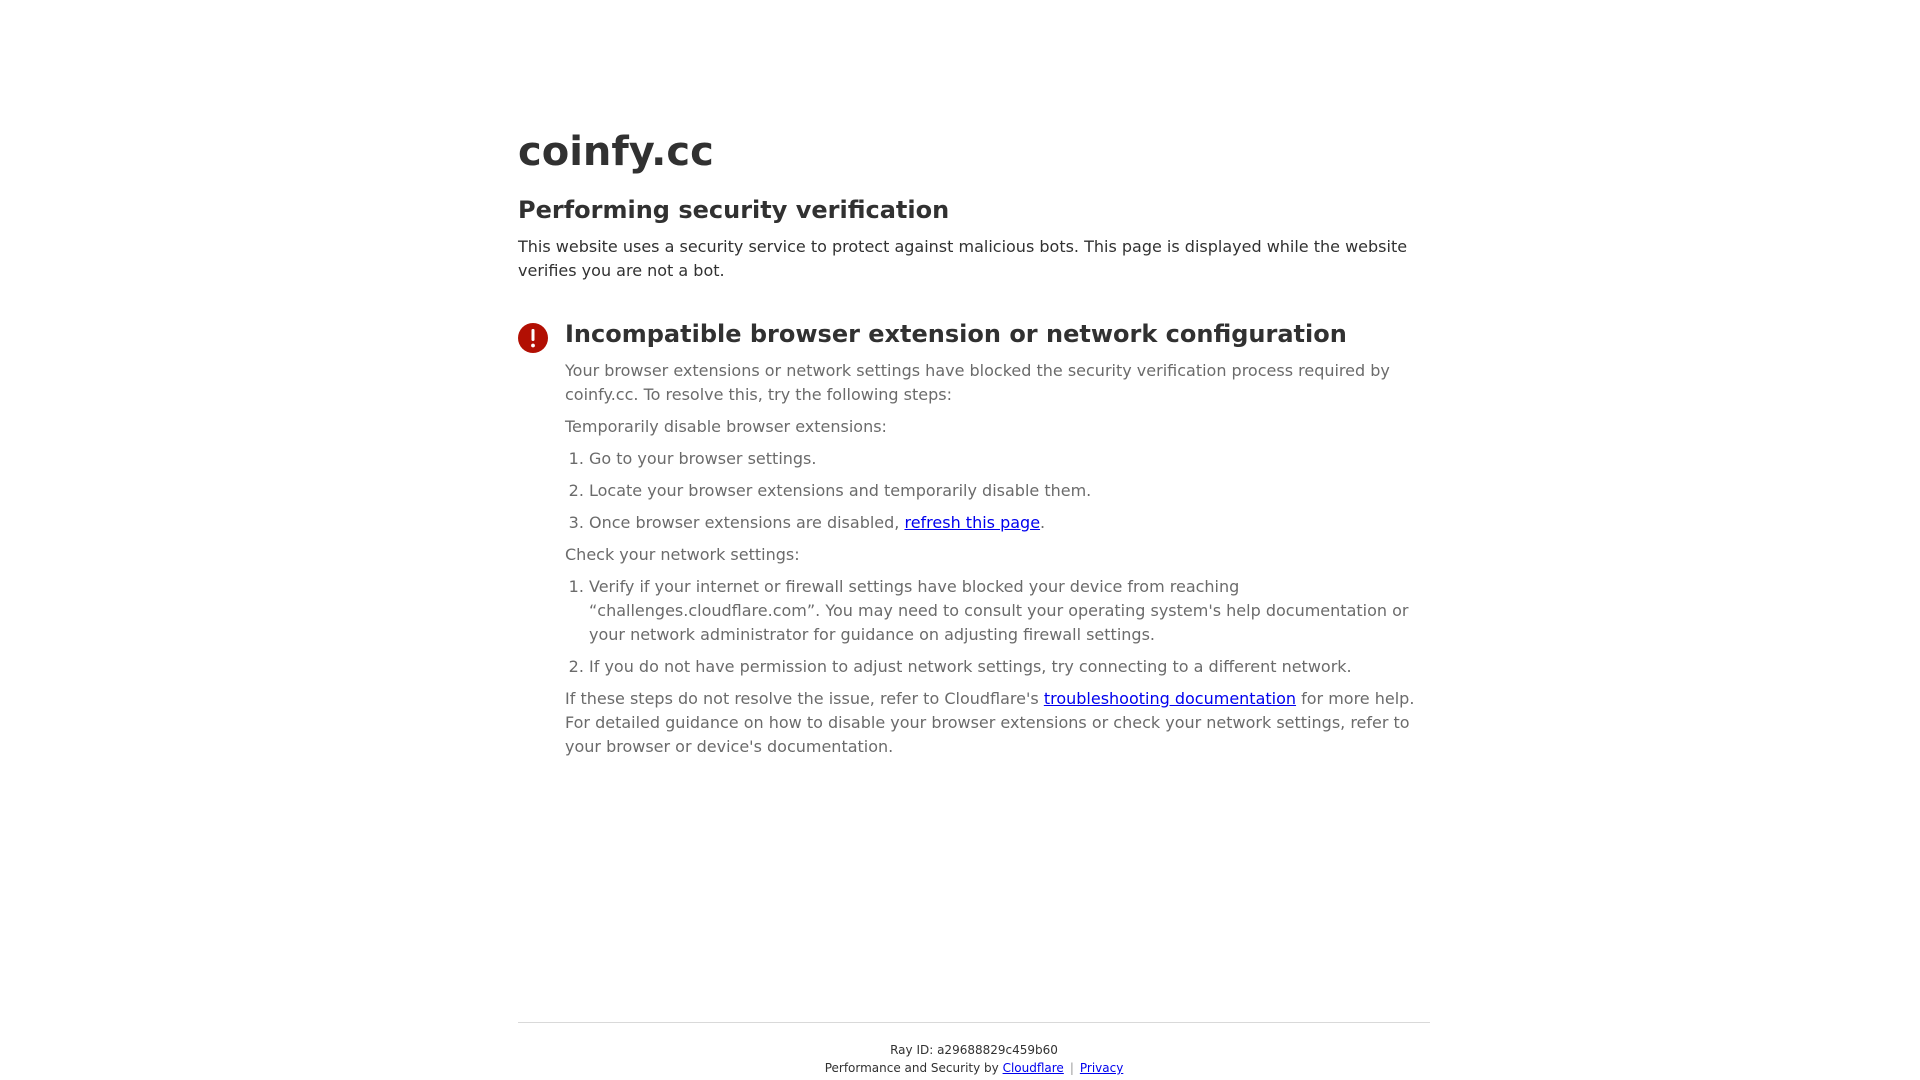 This screenshot has width=1920, height=1080. Describe the element at coordinates (1009, 459) in the screenshot. I see `list-item: Go to your browser settings.` at that location.